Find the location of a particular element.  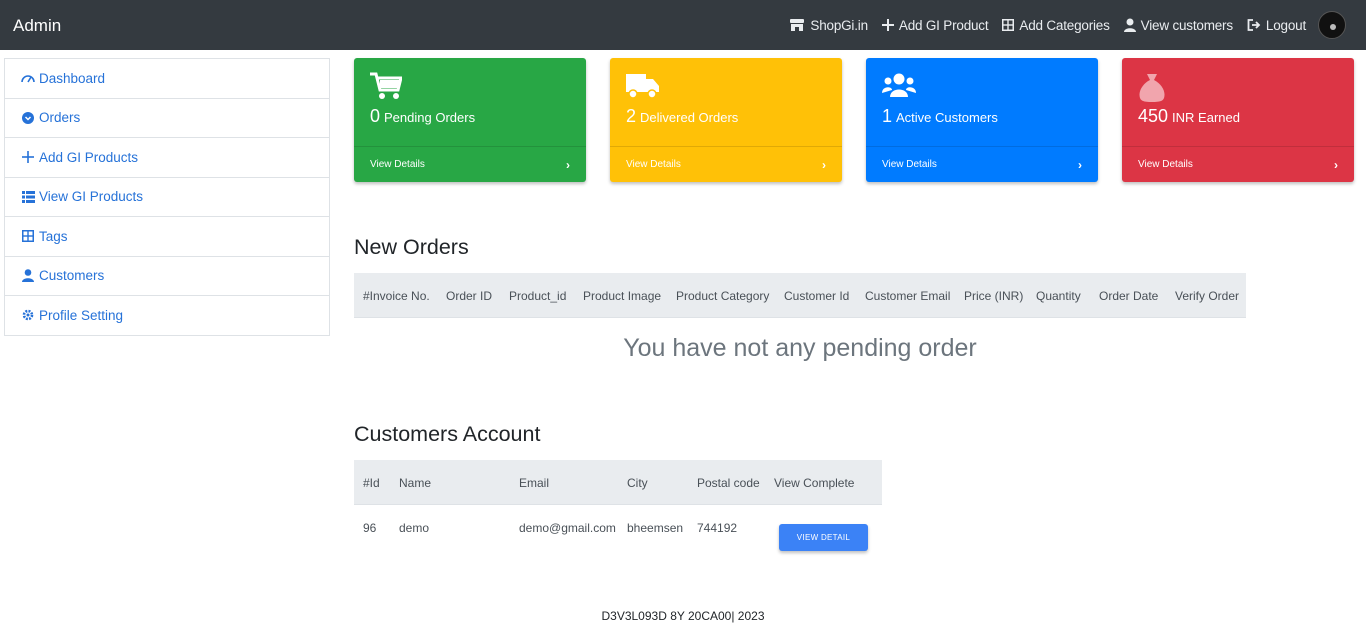

customer-name: demo is located at coordinates (414, 528).